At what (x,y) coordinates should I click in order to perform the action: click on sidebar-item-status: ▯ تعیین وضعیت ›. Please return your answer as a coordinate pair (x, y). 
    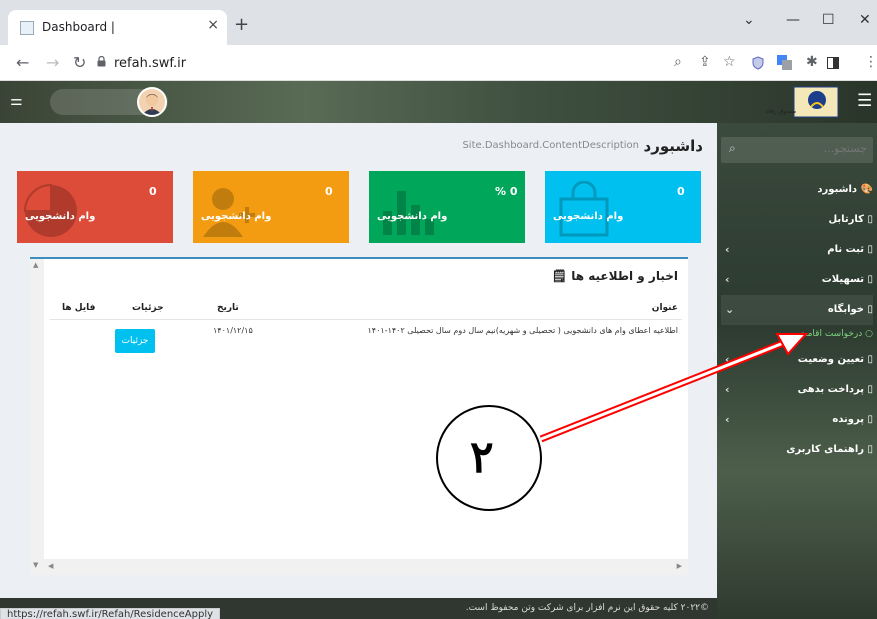
    Looking at the image, I should click on (797, 360).